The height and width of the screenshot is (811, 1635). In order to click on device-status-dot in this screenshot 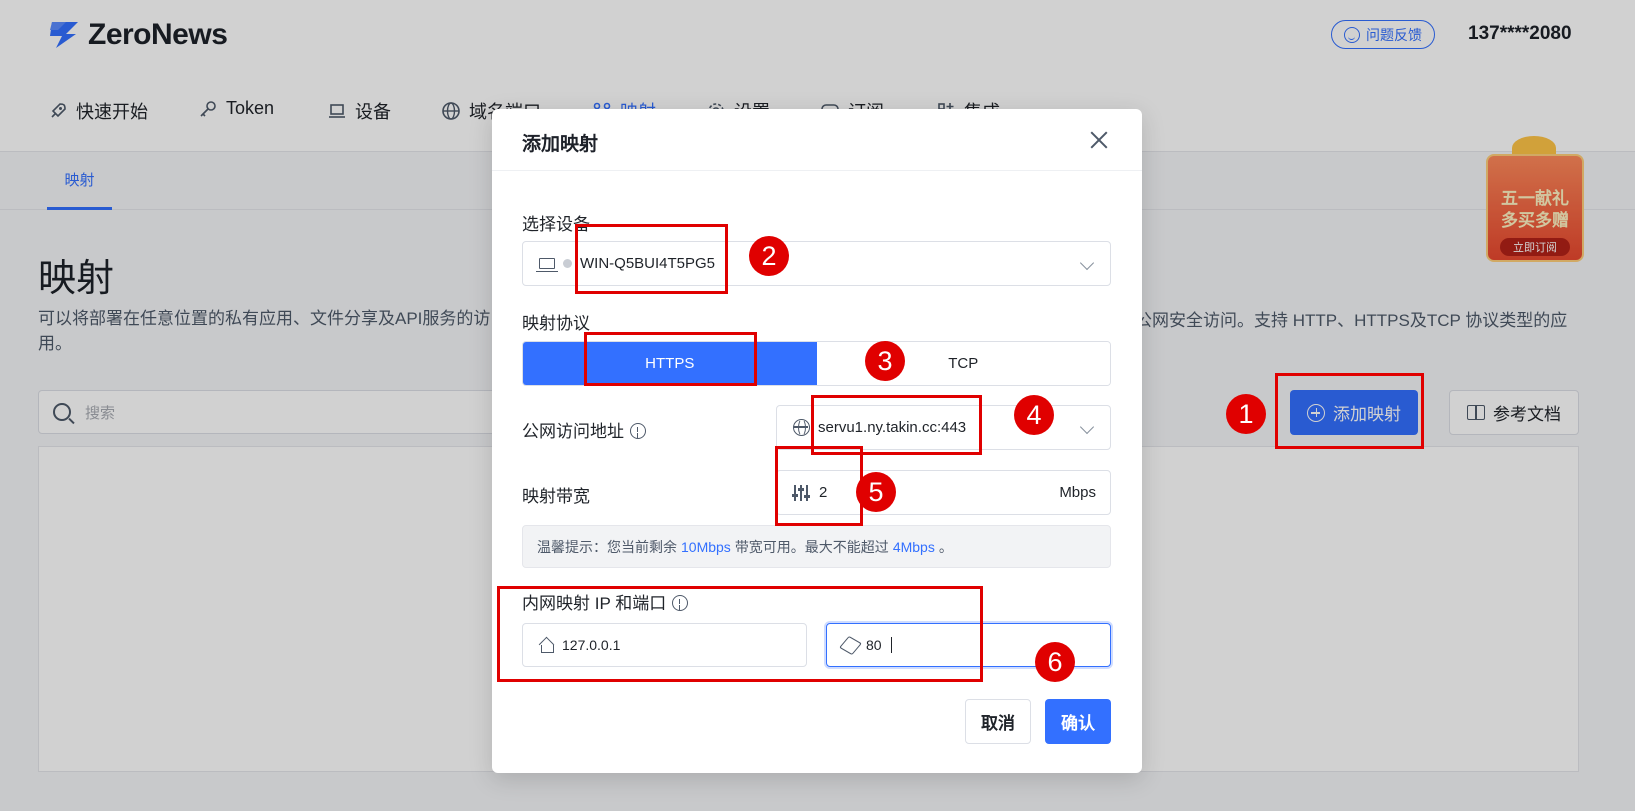, I will do `click(567, 263)`.